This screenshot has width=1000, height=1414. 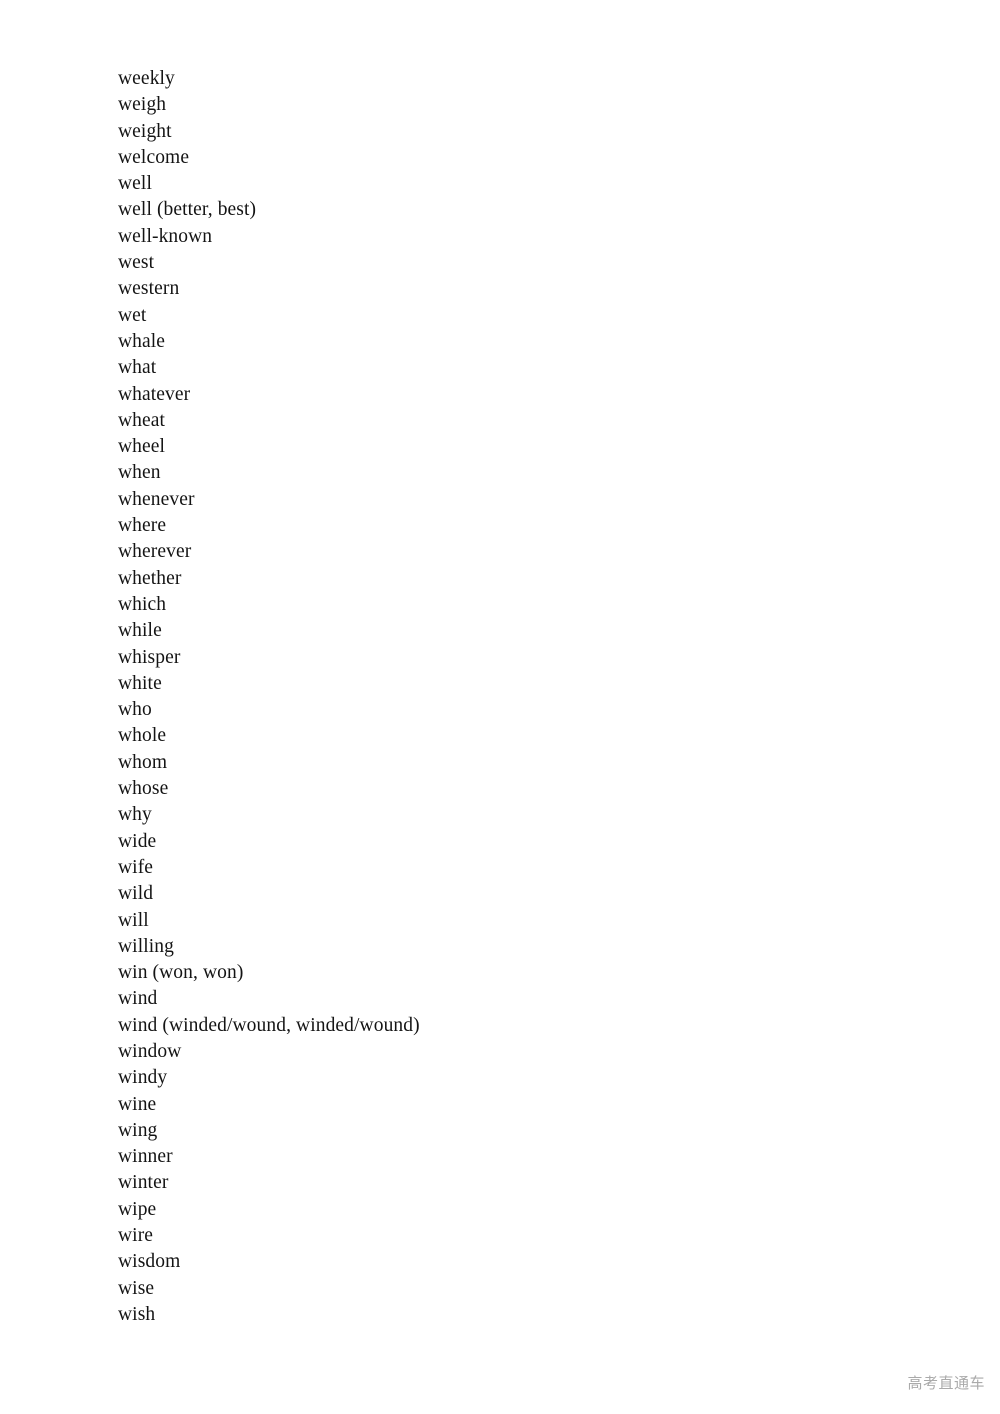 What do you see at coordinates (137, 1104) in the screenshot?
I see `list-item: wine` at bounding box center [137, 1104].